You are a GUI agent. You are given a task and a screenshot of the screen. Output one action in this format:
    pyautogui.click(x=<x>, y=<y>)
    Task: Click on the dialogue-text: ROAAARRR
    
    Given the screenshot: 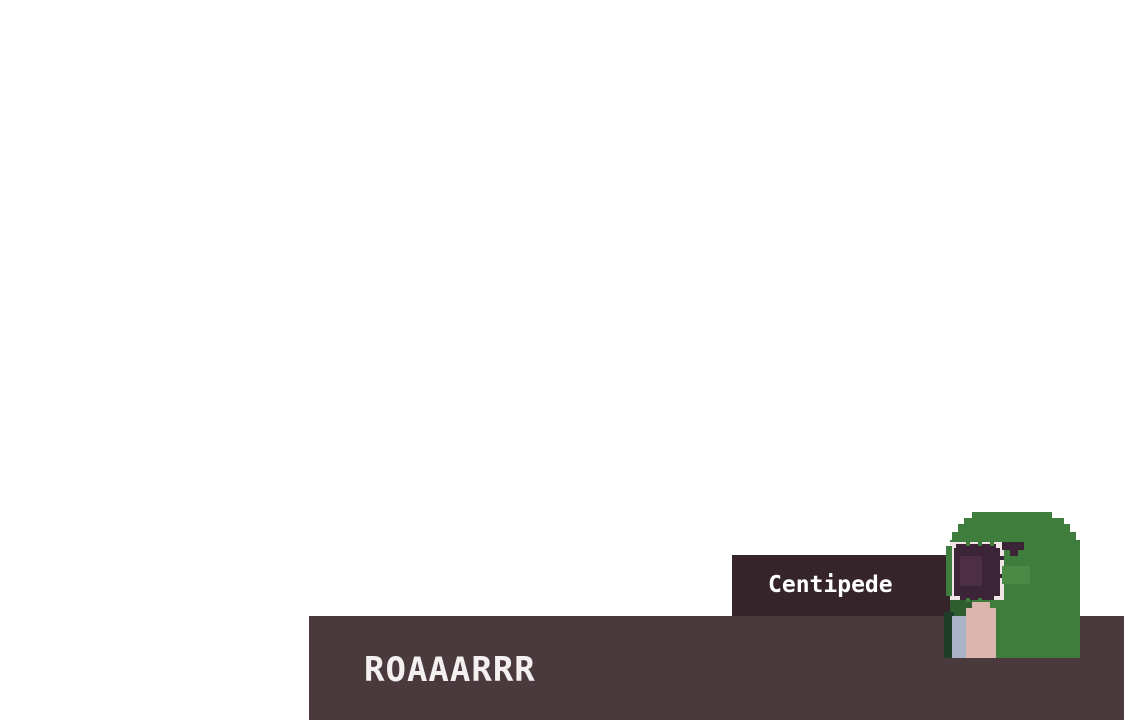 What is the action you would take?
    pyautogui.click(x=450, y=670)
    